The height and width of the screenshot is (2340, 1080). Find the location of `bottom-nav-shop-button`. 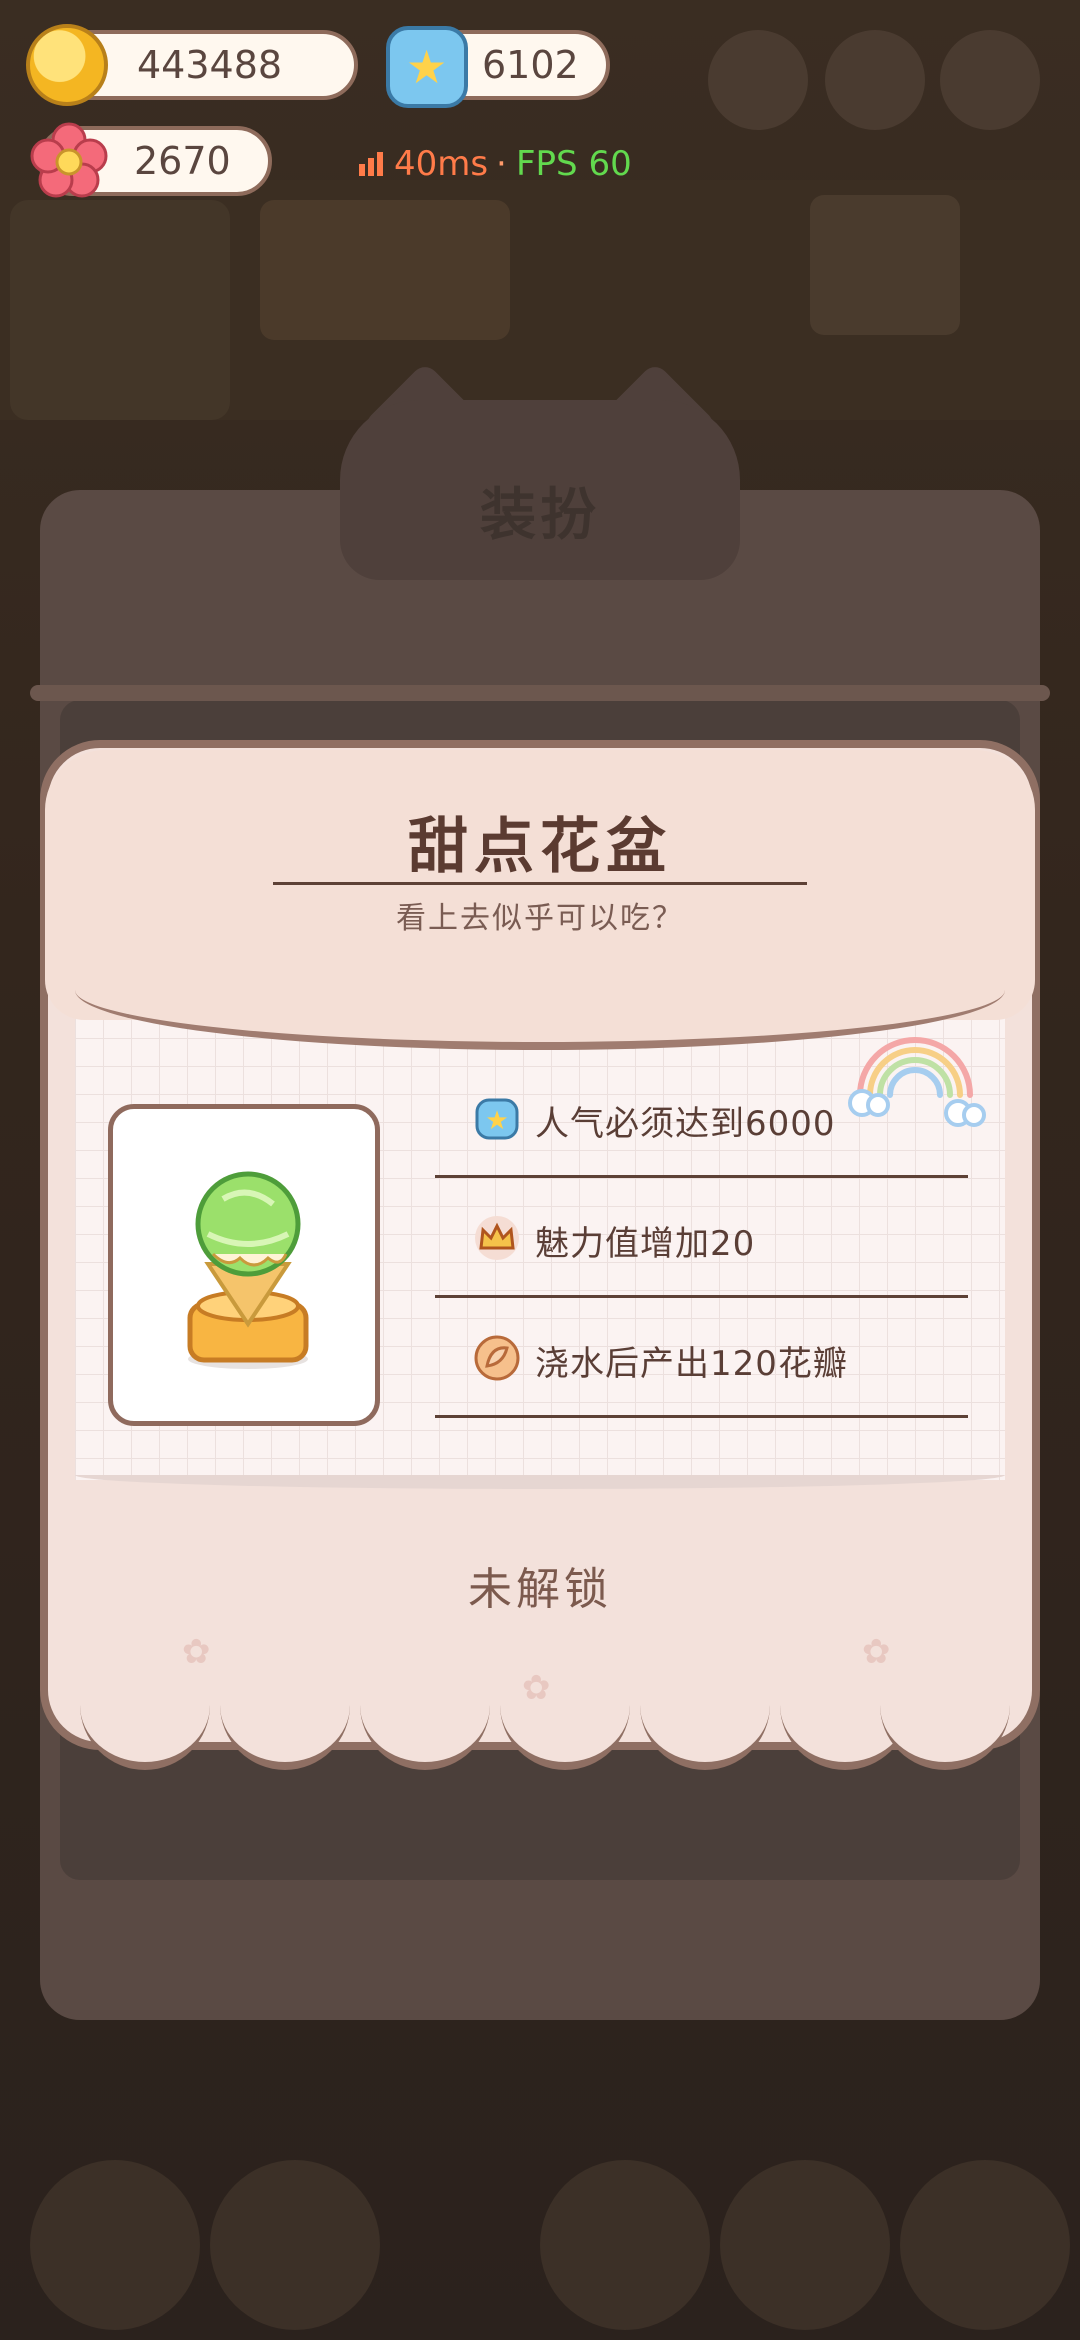

bottom-nav-shop-button is located at coordinates (985, 2245).